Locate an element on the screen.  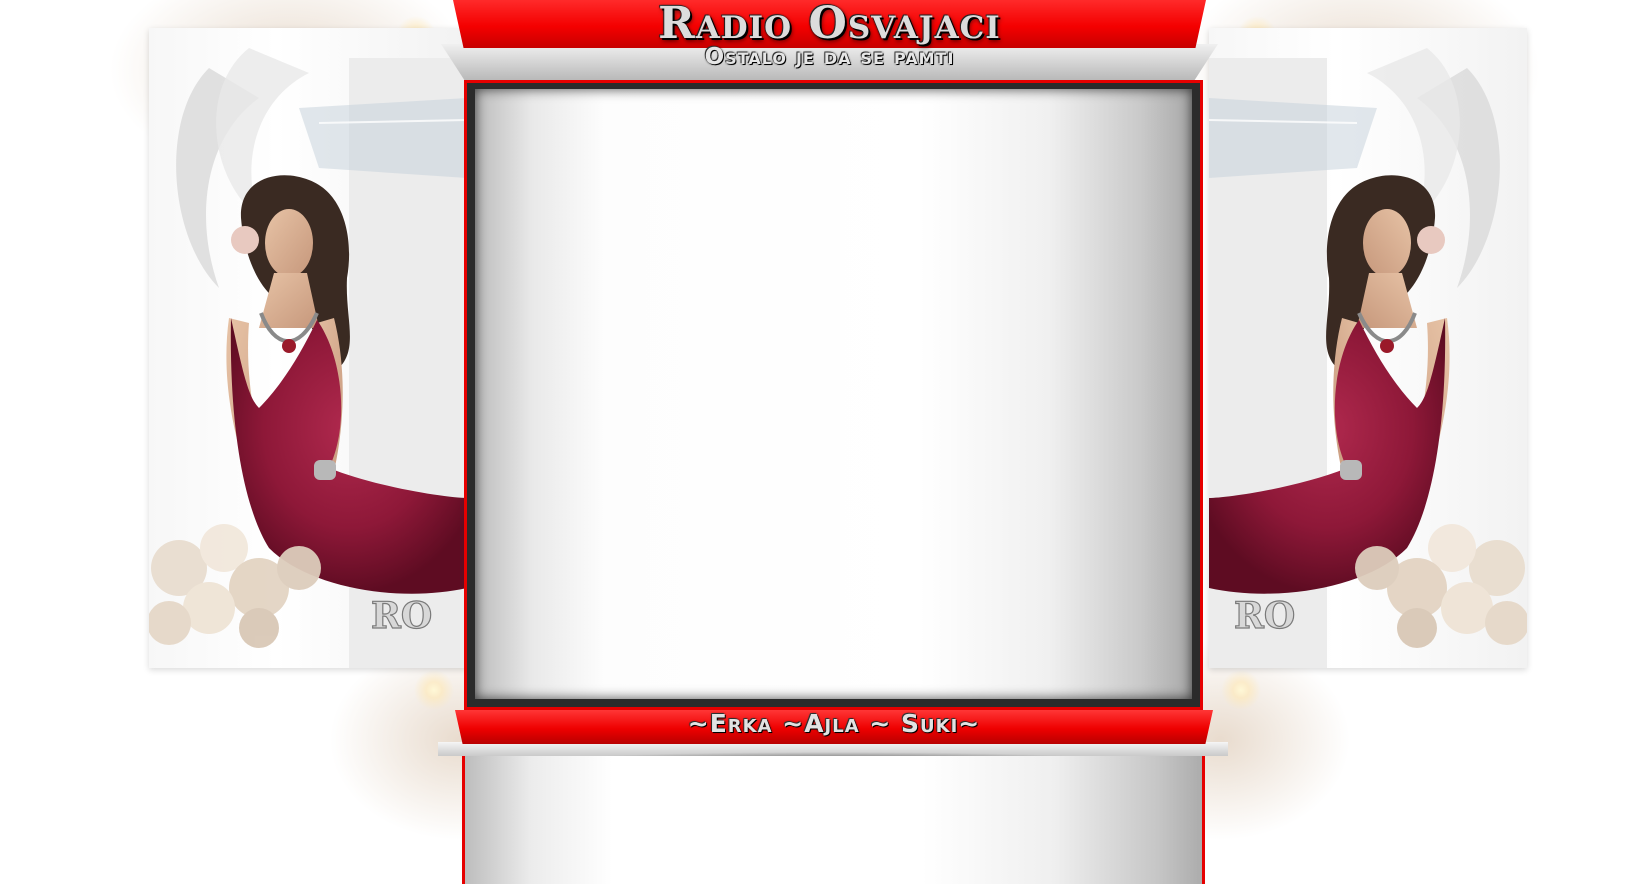
hair-flower-shape is located at coordinates (245, 240).